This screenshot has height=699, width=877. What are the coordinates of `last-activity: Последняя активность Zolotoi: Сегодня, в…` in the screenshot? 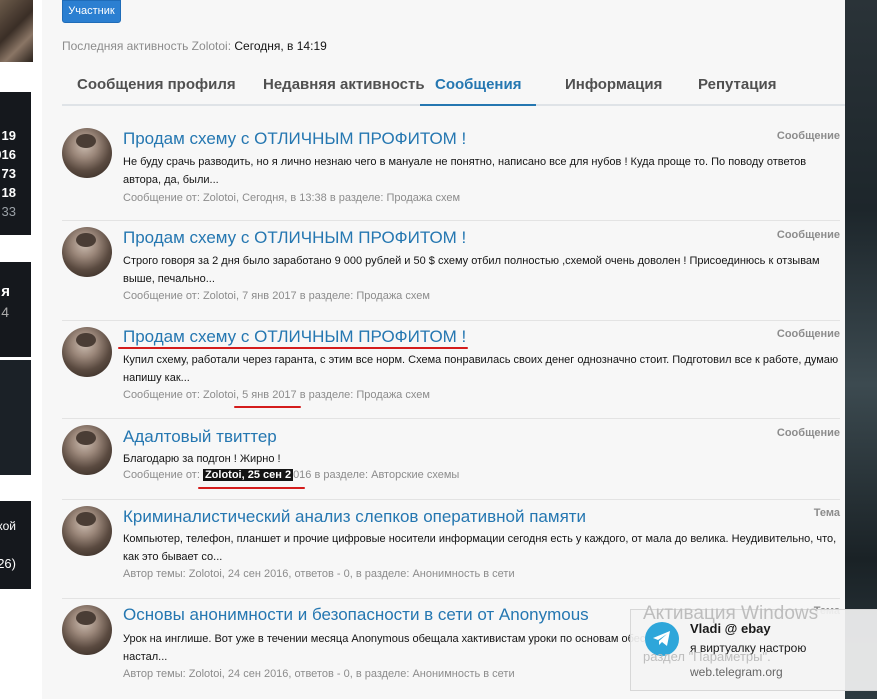 It's located at (194, 46).